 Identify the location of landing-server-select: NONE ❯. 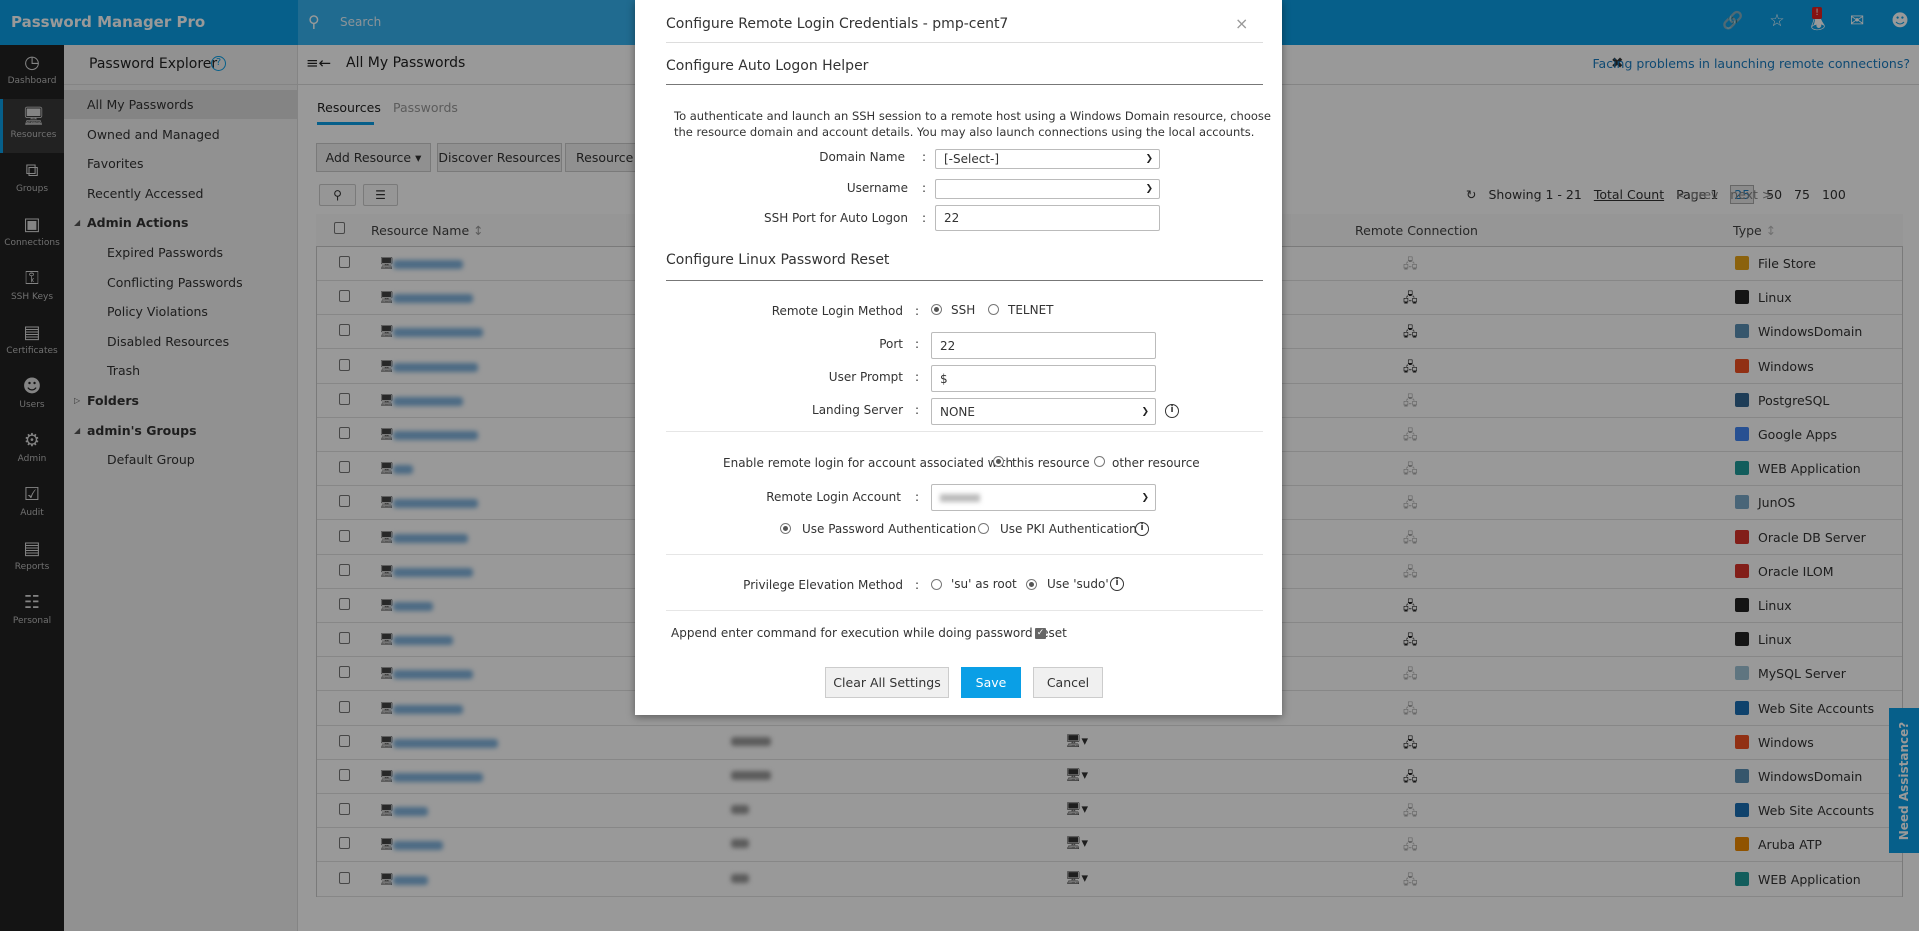
(1043, 411).